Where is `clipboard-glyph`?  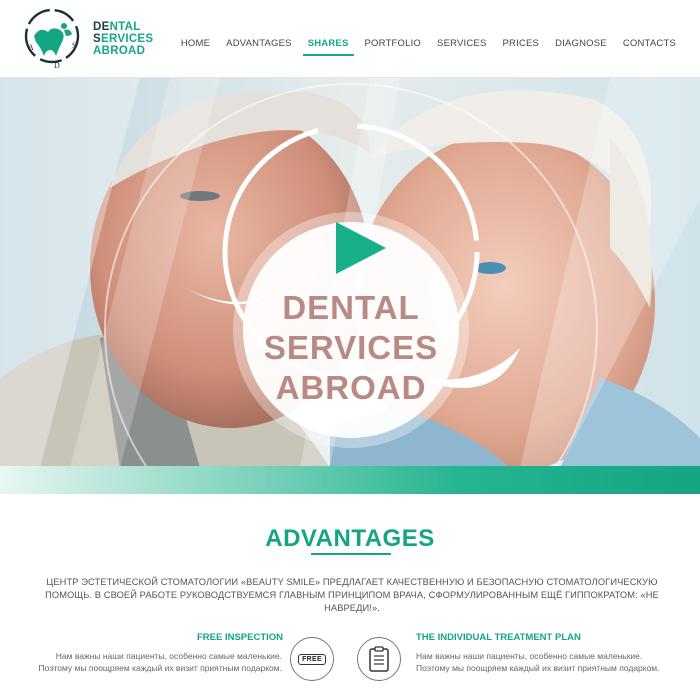 clipboard-glyph is located at coordinates (379, 659).